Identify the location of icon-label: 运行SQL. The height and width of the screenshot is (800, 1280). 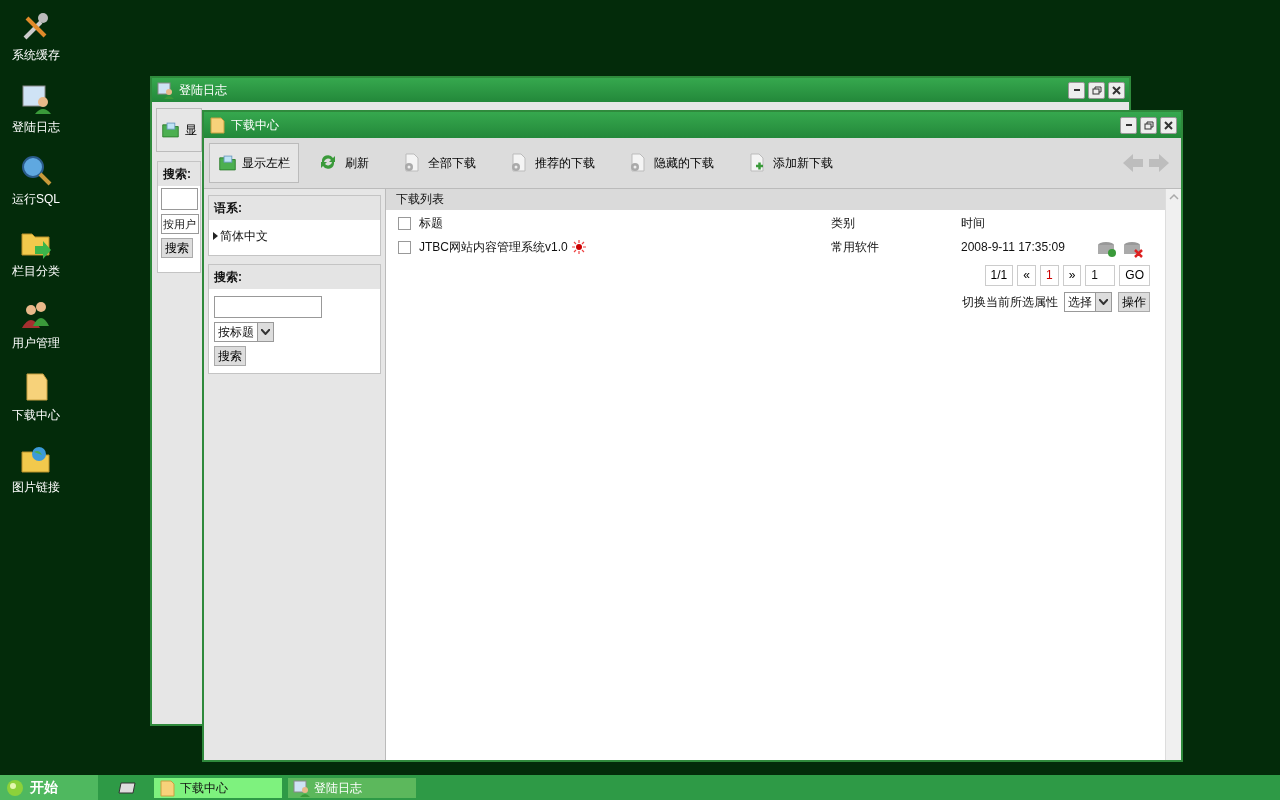
(36, 199).